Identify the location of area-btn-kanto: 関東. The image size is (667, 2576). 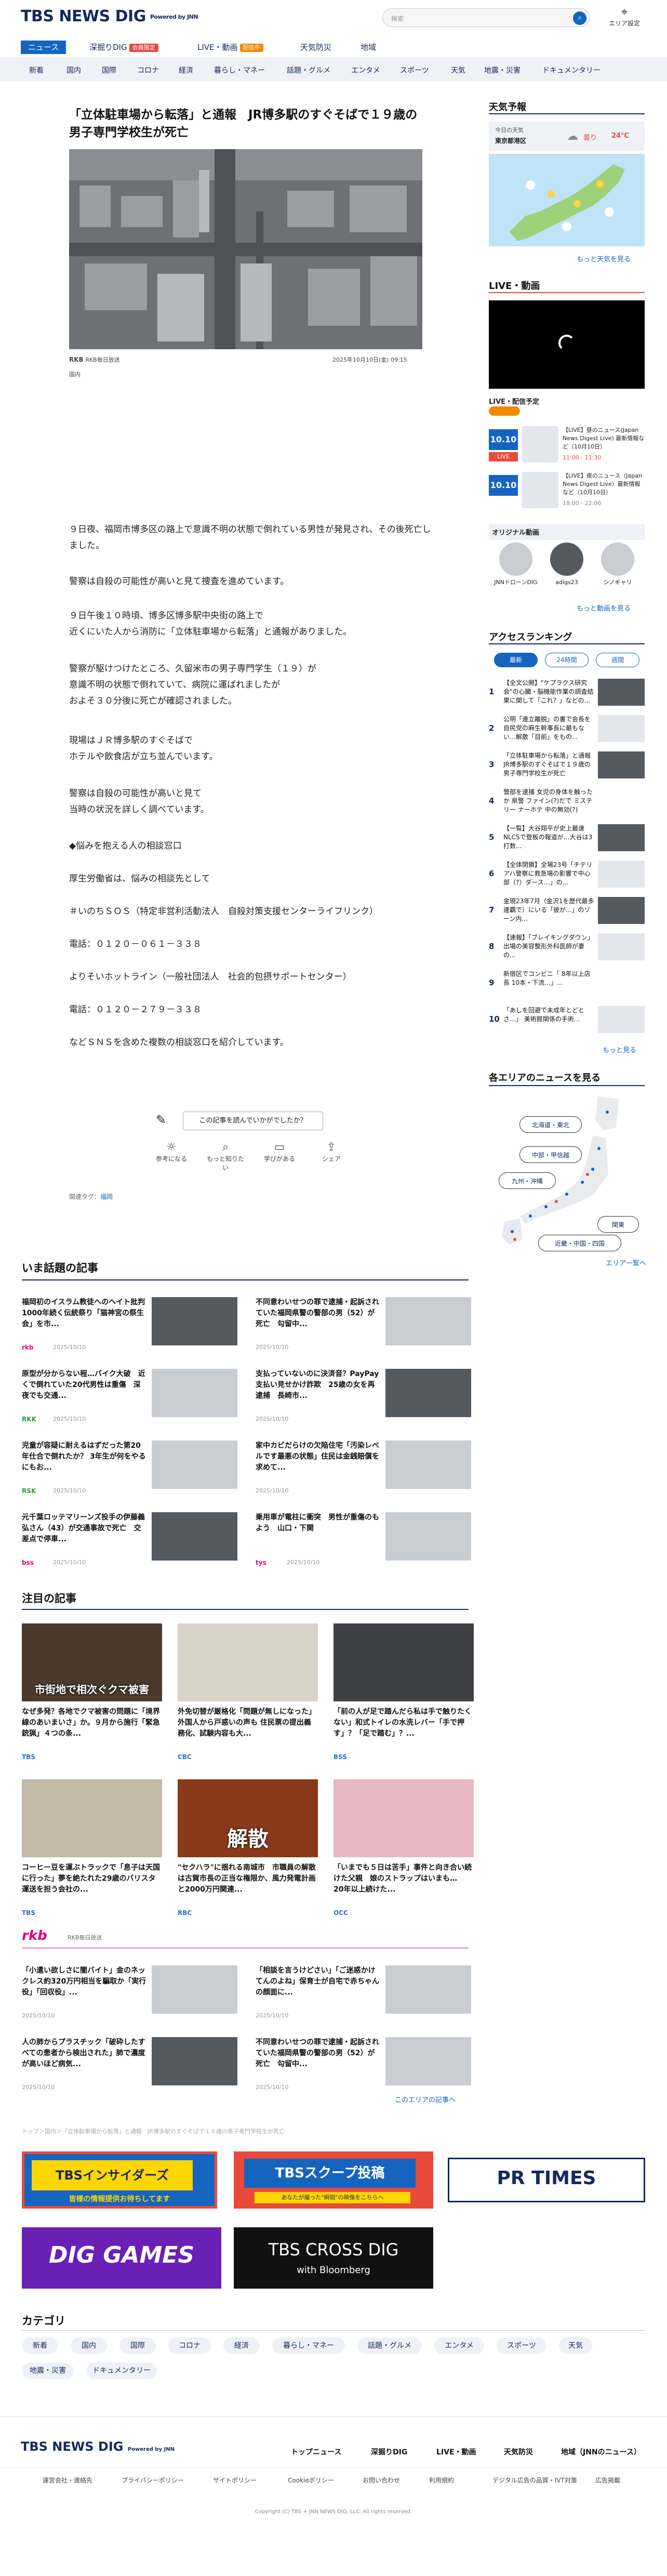
(618, 1224).